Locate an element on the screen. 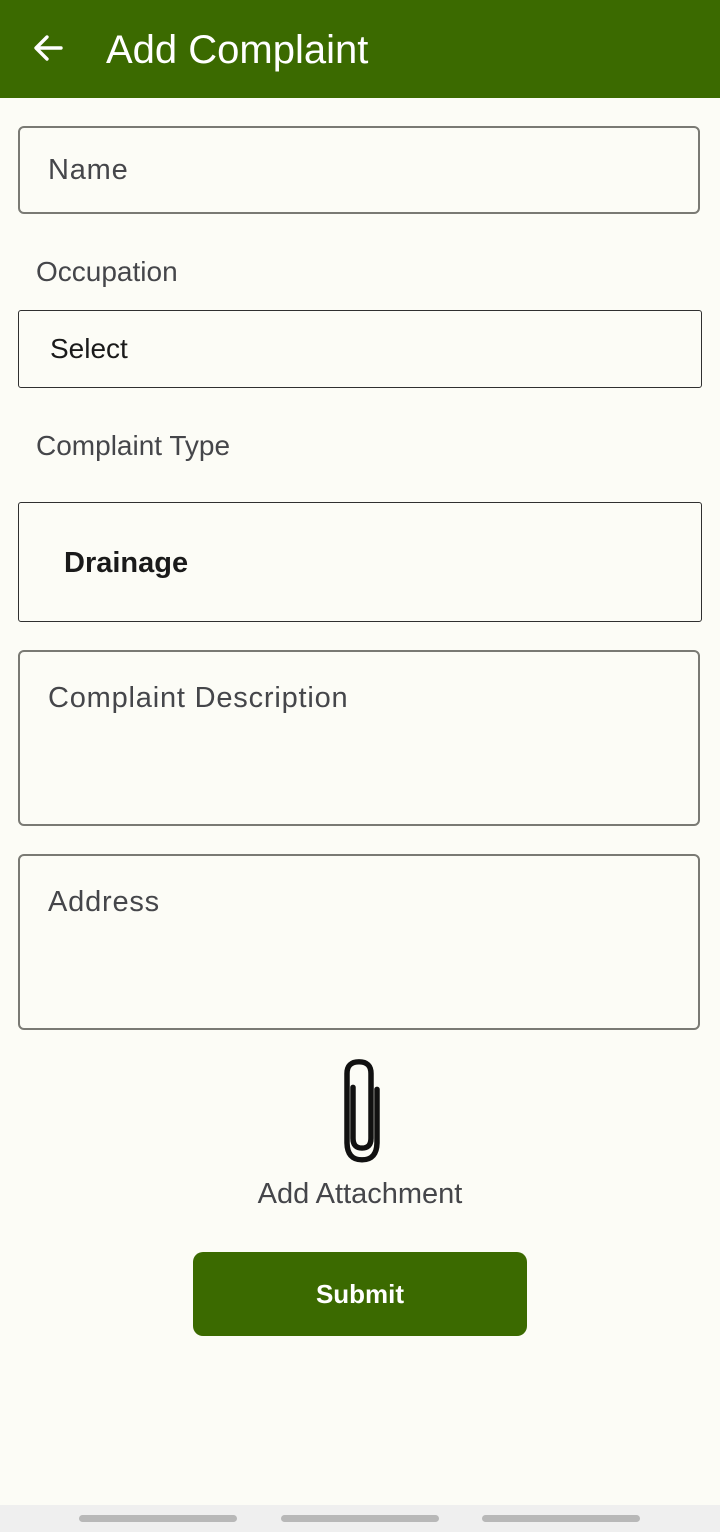 Image resolution: width=720 pixels, height=1532 pixels. app-bar: Add Complaint is located at coordinates (360, 49).